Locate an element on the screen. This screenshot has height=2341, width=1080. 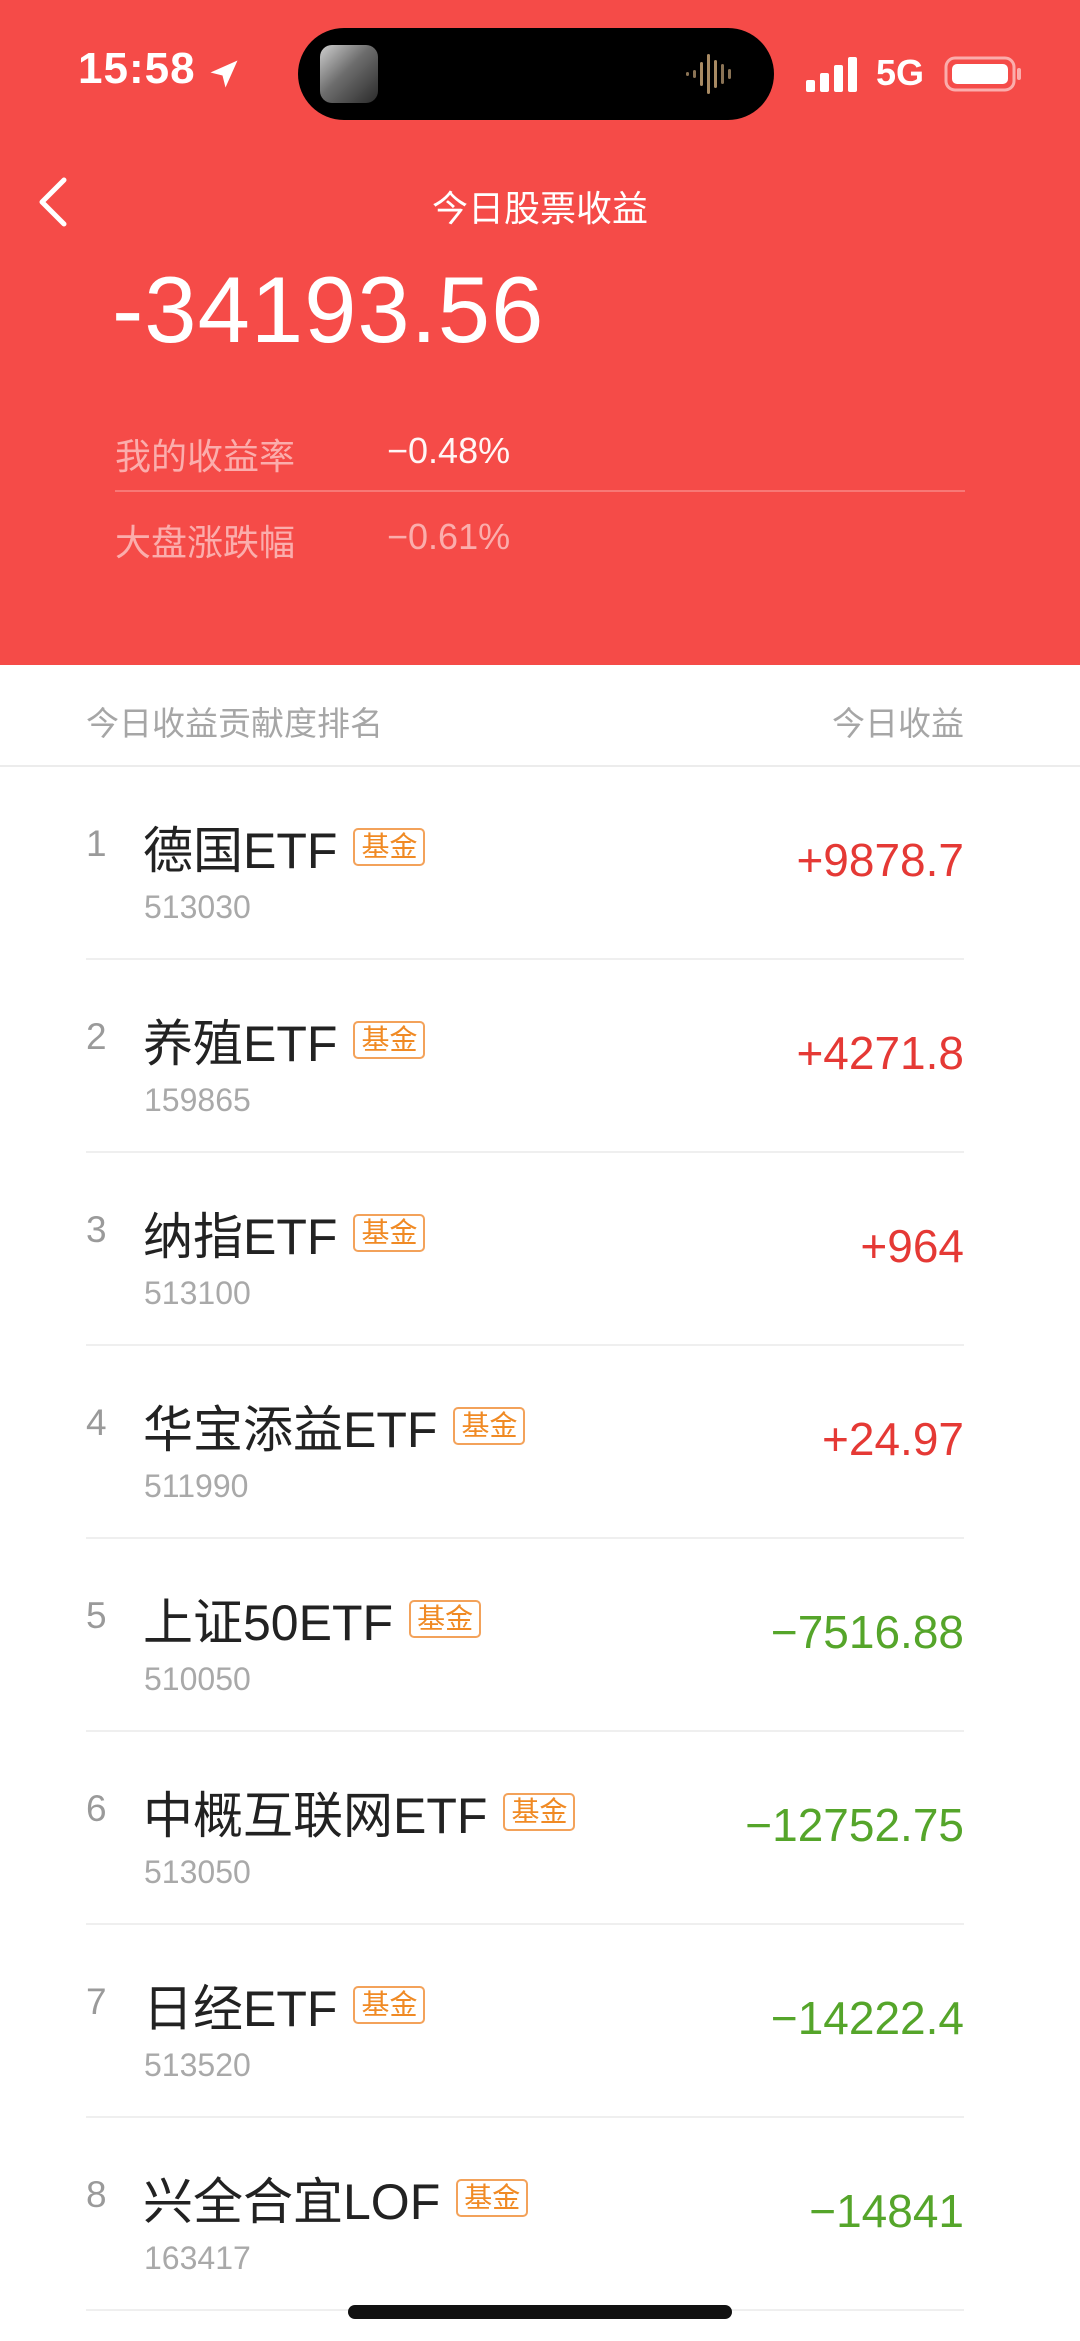
holding-title: 纳指ETF 基金 is located at coordinates (284, 1233).